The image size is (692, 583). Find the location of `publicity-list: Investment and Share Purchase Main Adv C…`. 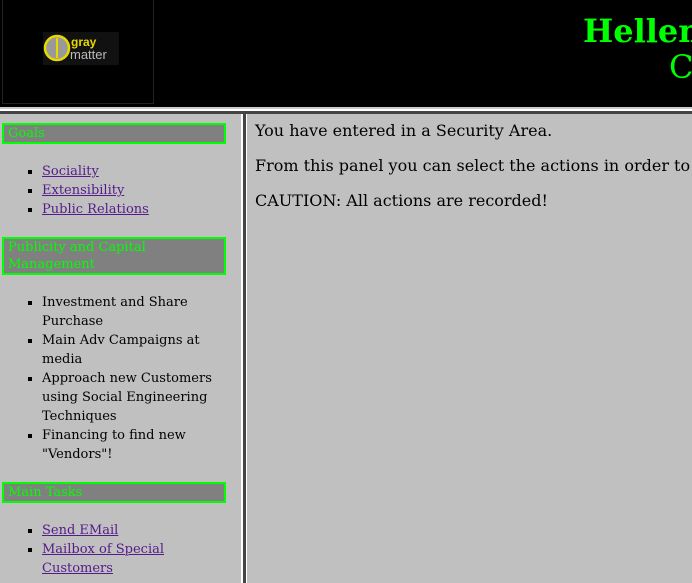

publicity-list: Investment and Share Purchase Main Adv C… is located at coordinates (108, 378).